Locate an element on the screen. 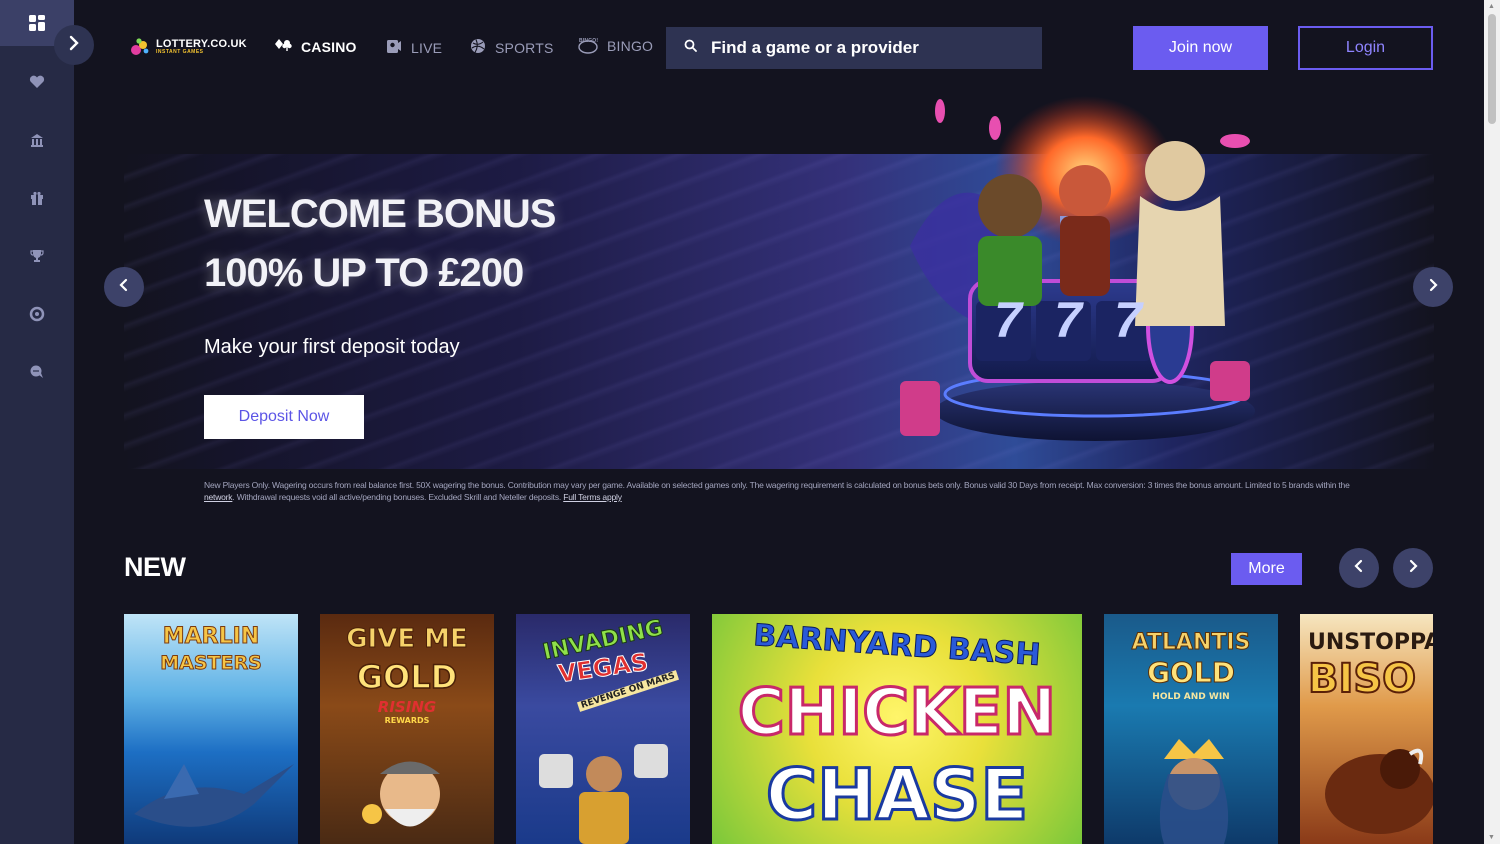  gift-icon is located at coordinates (37, 198).